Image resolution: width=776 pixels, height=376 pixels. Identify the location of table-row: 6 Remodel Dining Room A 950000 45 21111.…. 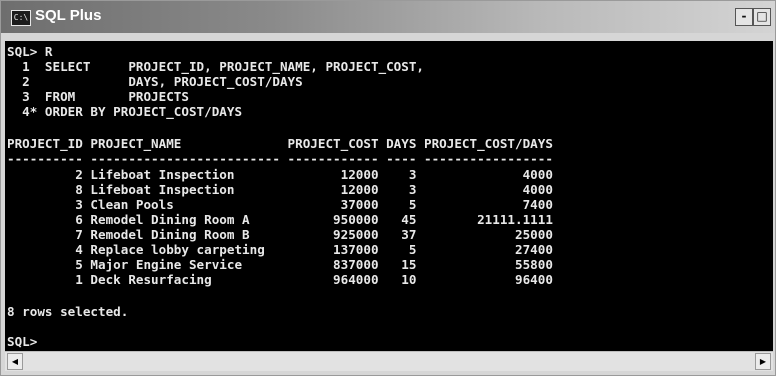
(280, 219).